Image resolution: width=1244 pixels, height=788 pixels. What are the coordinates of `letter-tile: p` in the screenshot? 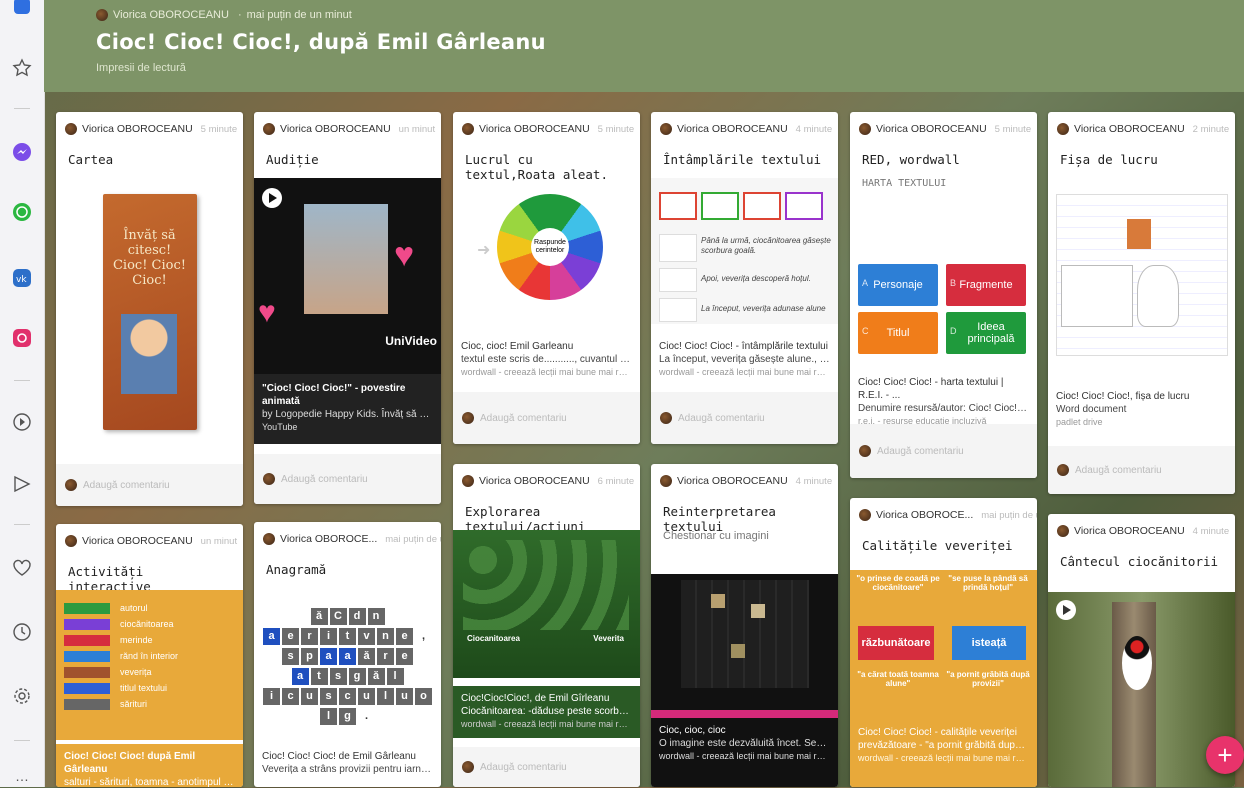 It's located at (309, 656).